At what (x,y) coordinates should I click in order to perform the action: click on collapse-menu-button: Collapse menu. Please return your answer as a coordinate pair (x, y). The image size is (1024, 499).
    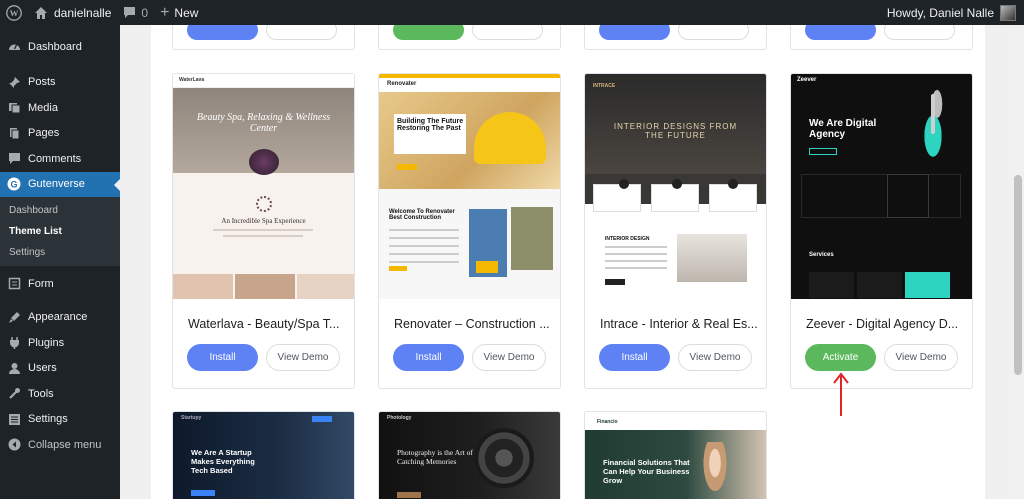
    Looking at the image, I should click on (60, 445).